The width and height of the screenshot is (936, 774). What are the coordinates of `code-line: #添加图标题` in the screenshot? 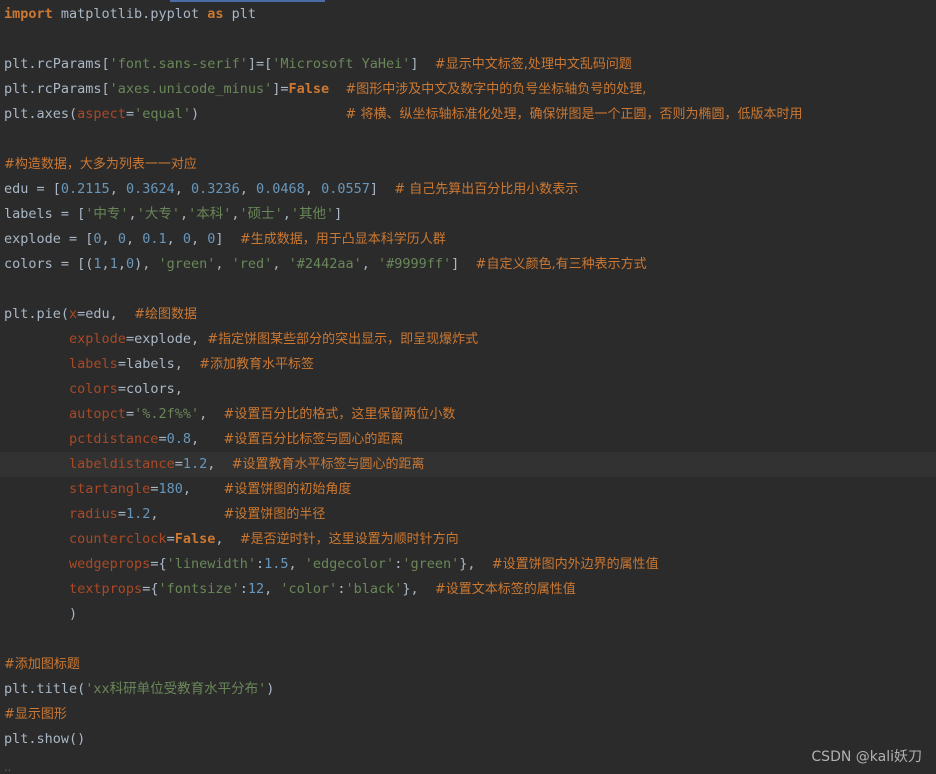 It's located at (468, 664).